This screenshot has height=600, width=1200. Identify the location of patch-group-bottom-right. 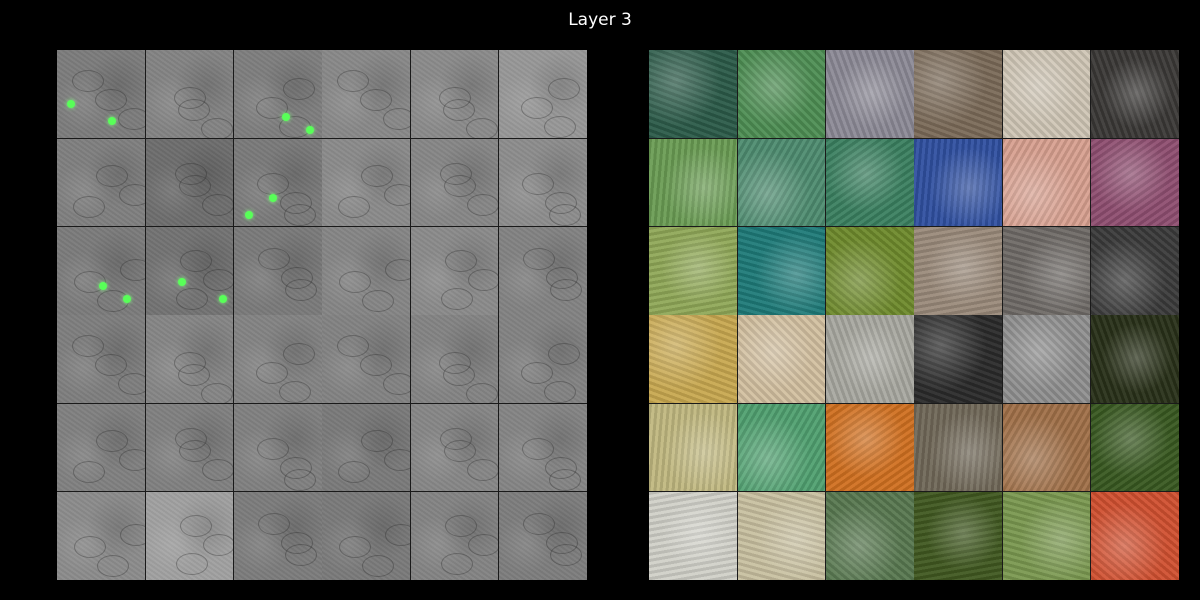
(1046, 447).